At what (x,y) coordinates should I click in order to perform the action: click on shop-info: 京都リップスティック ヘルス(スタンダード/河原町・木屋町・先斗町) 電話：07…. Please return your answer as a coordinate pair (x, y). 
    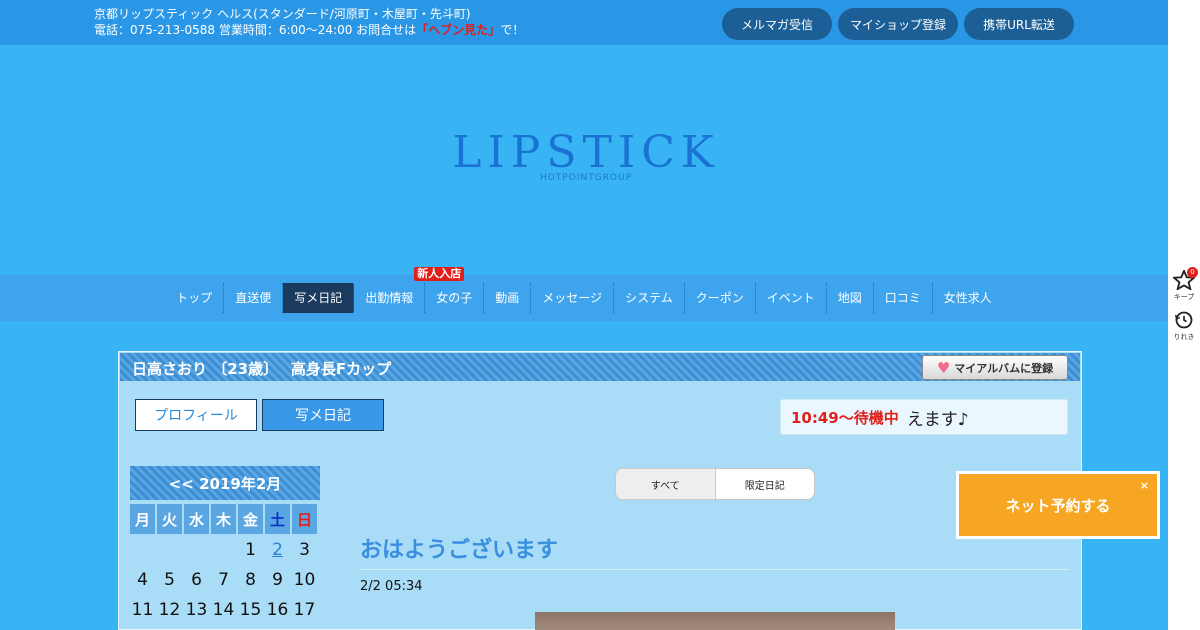
    Looking at the image, I should click on (309, 22).